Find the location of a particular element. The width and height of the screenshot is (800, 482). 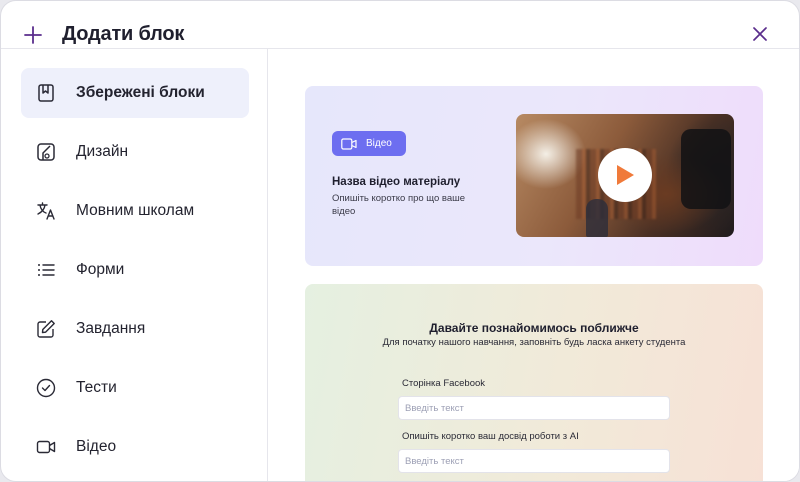

sidebar-item-forms: Форми is located at coordinates (135, 270).